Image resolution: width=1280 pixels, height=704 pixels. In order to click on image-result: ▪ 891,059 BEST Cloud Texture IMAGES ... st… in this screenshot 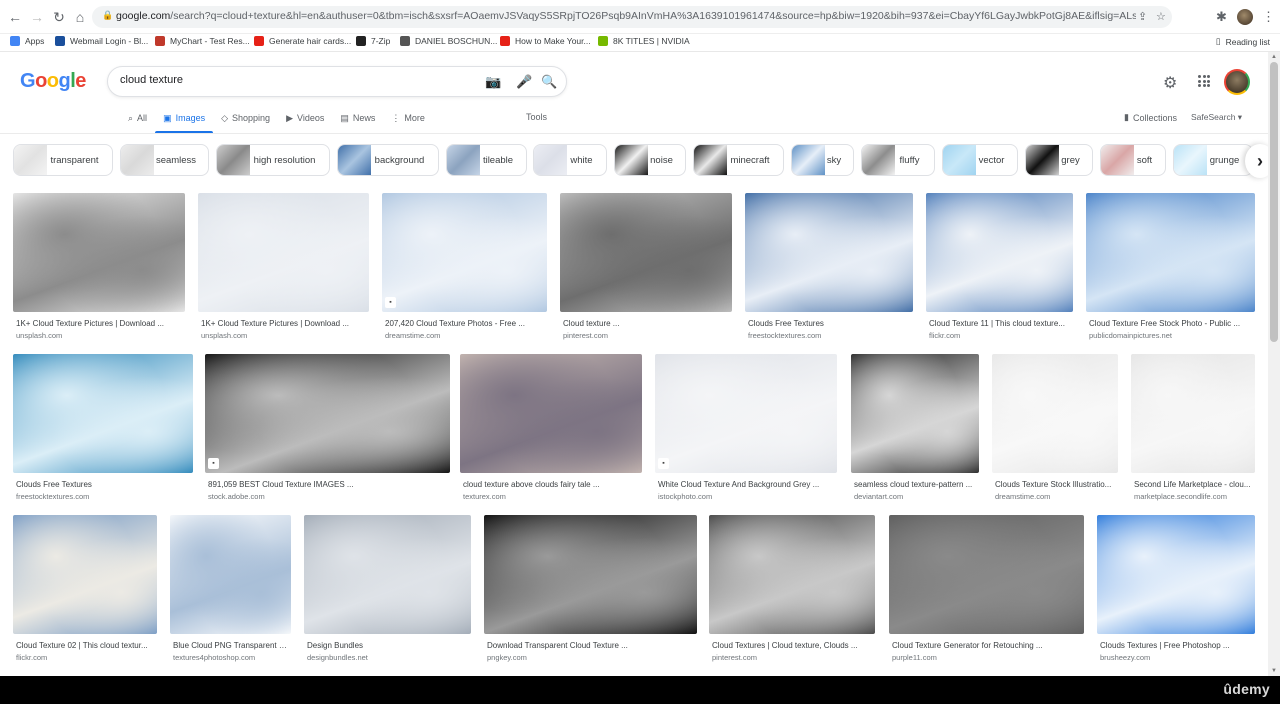, I will do `click(327, 429)`.